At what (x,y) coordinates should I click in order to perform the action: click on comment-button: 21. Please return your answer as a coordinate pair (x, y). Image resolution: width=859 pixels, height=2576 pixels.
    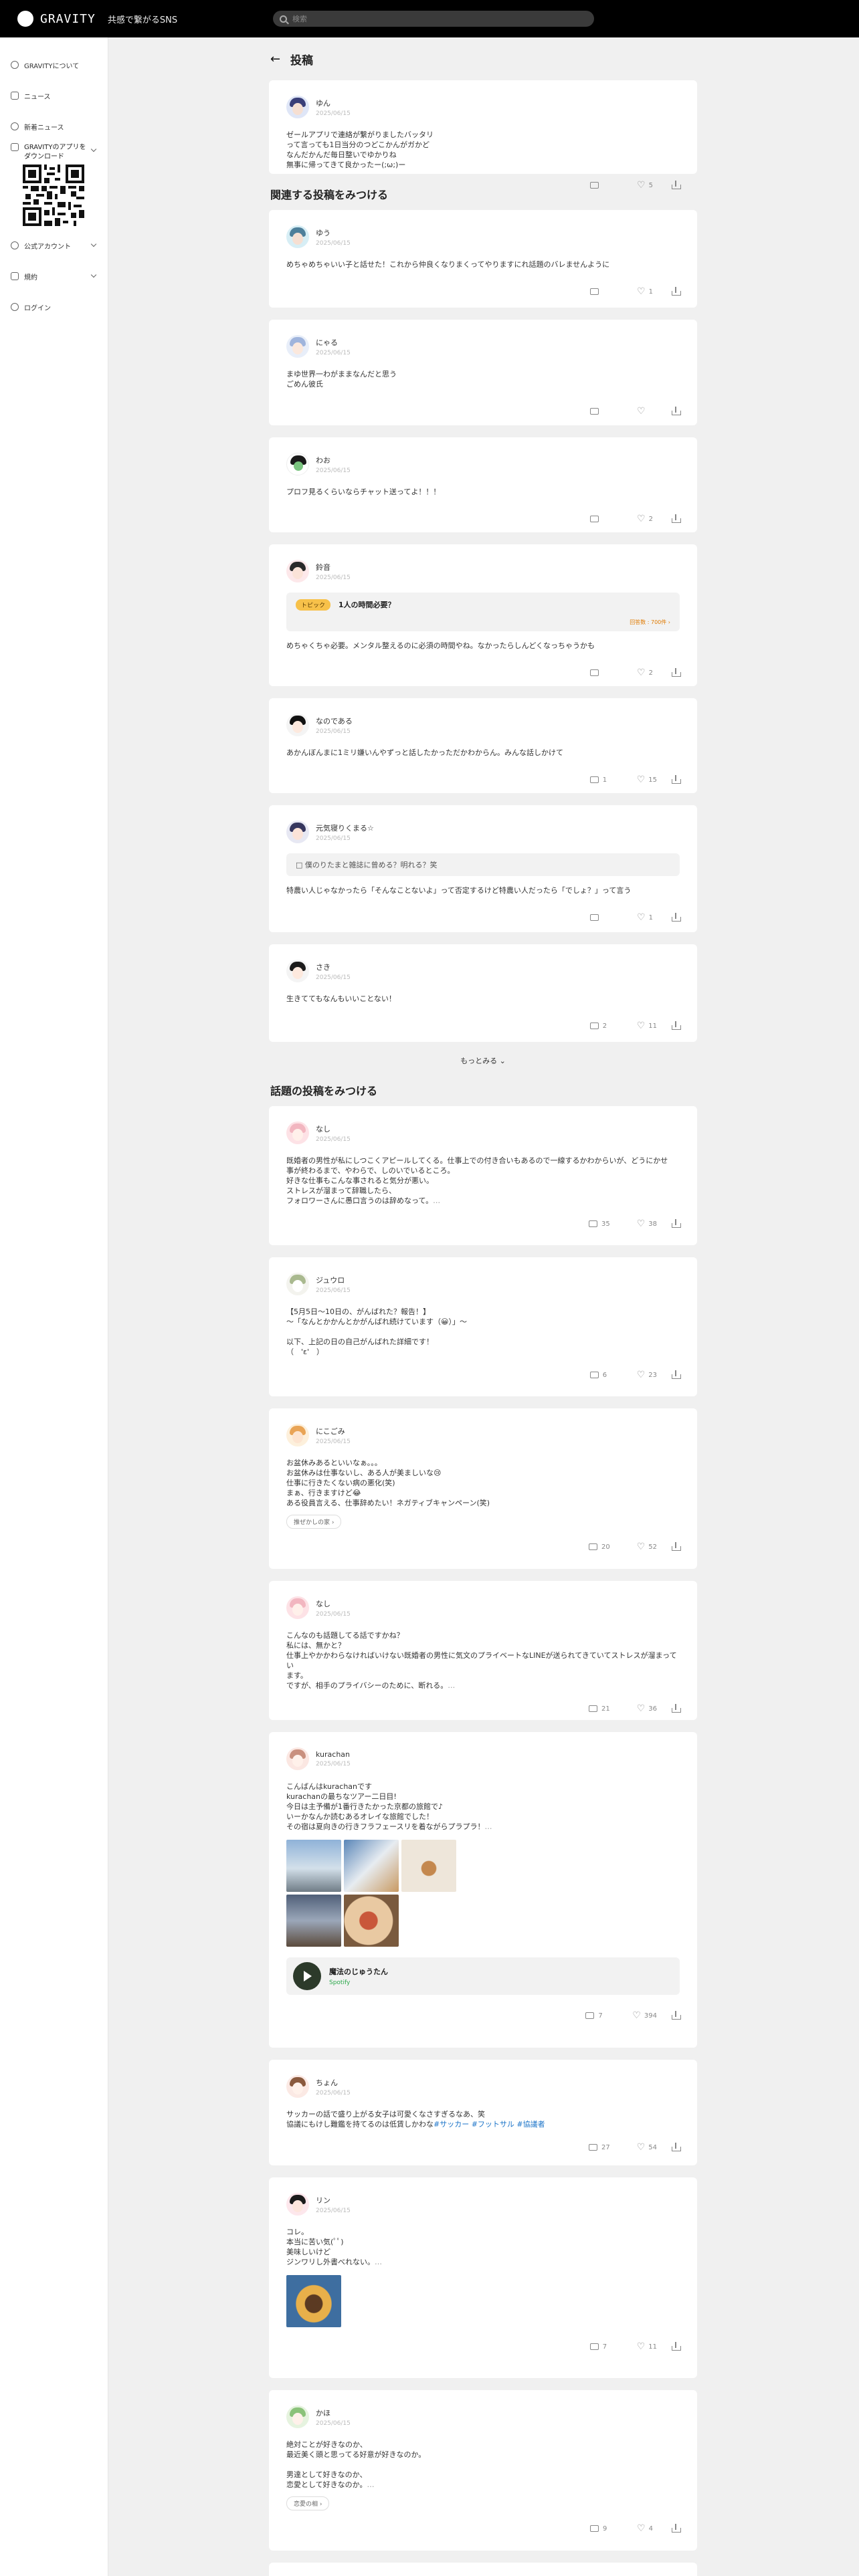
    Looking at the image, I should click on (599, 1709).